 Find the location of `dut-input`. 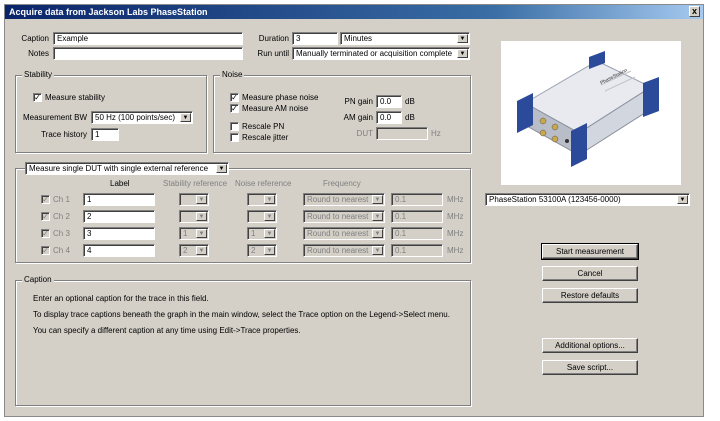

dut-input is located at coordinates (402, 133).